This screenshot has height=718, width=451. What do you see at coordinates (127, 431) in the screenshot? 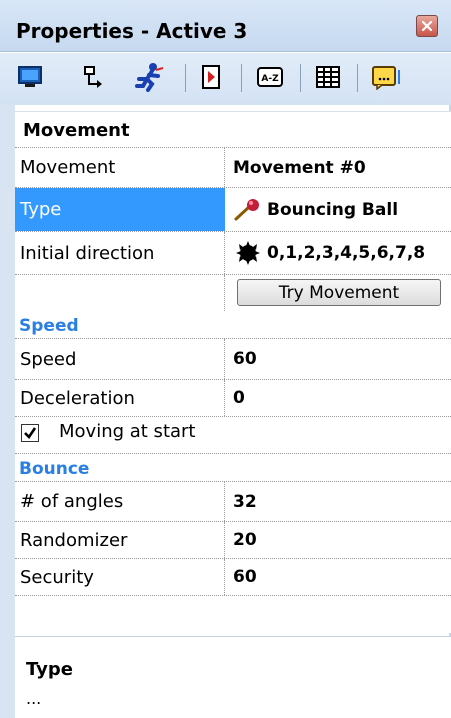
I see `moving-at-start-label: Moving at start` at bounding box center [127, 431].